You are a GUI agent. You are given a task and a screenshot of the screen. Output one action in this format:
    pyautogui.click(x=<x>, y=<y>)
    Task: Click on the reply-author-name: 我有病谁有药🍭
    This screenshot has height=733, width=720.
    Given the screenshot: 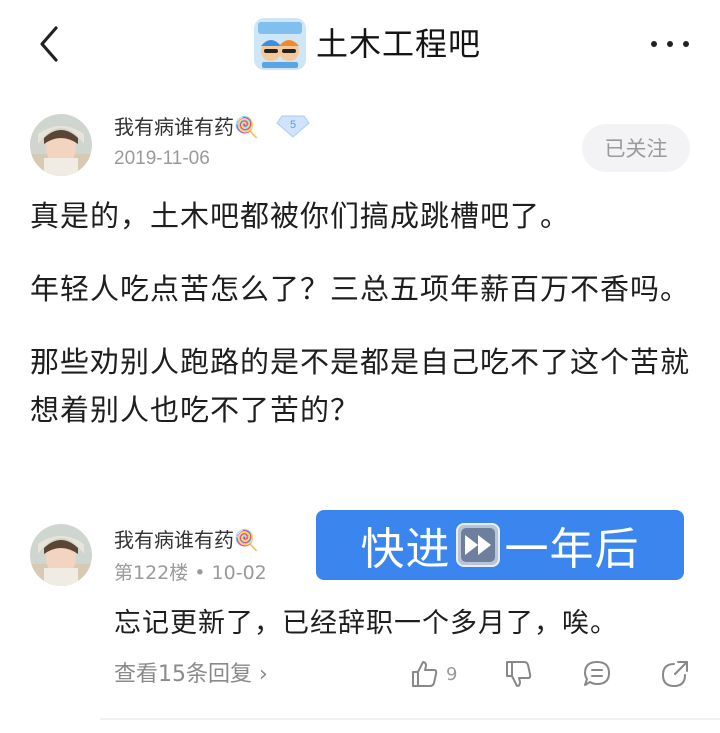 What is the action you would take?
    pyautogui.click(x=186, y=540)
    